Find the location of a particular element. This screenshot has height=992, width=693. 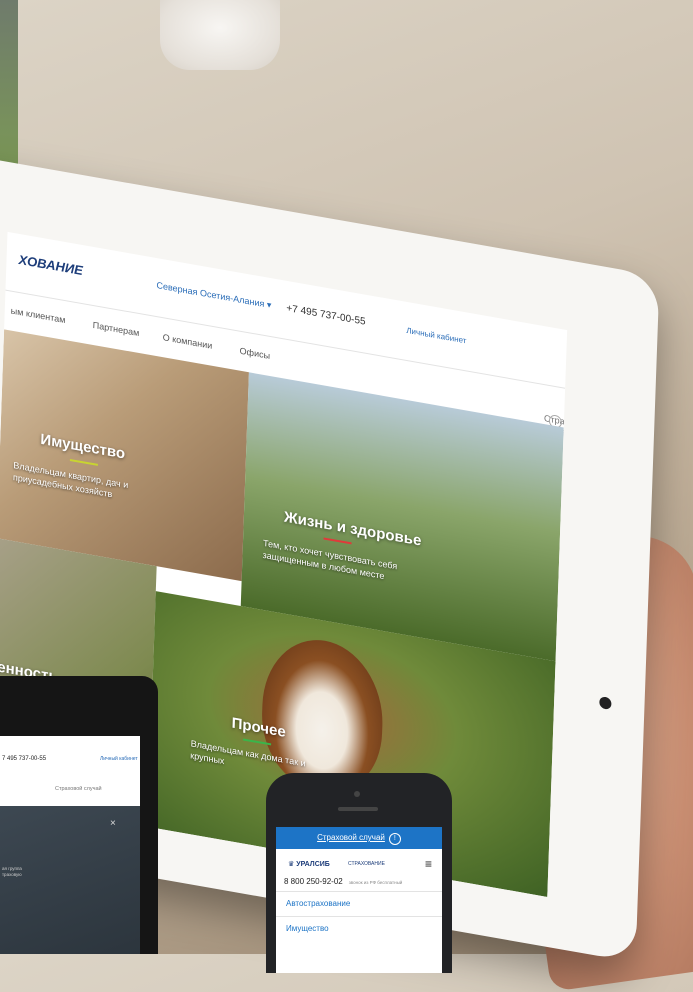

nav-item-partners: Партнерам is located at coordinates (116, 329).